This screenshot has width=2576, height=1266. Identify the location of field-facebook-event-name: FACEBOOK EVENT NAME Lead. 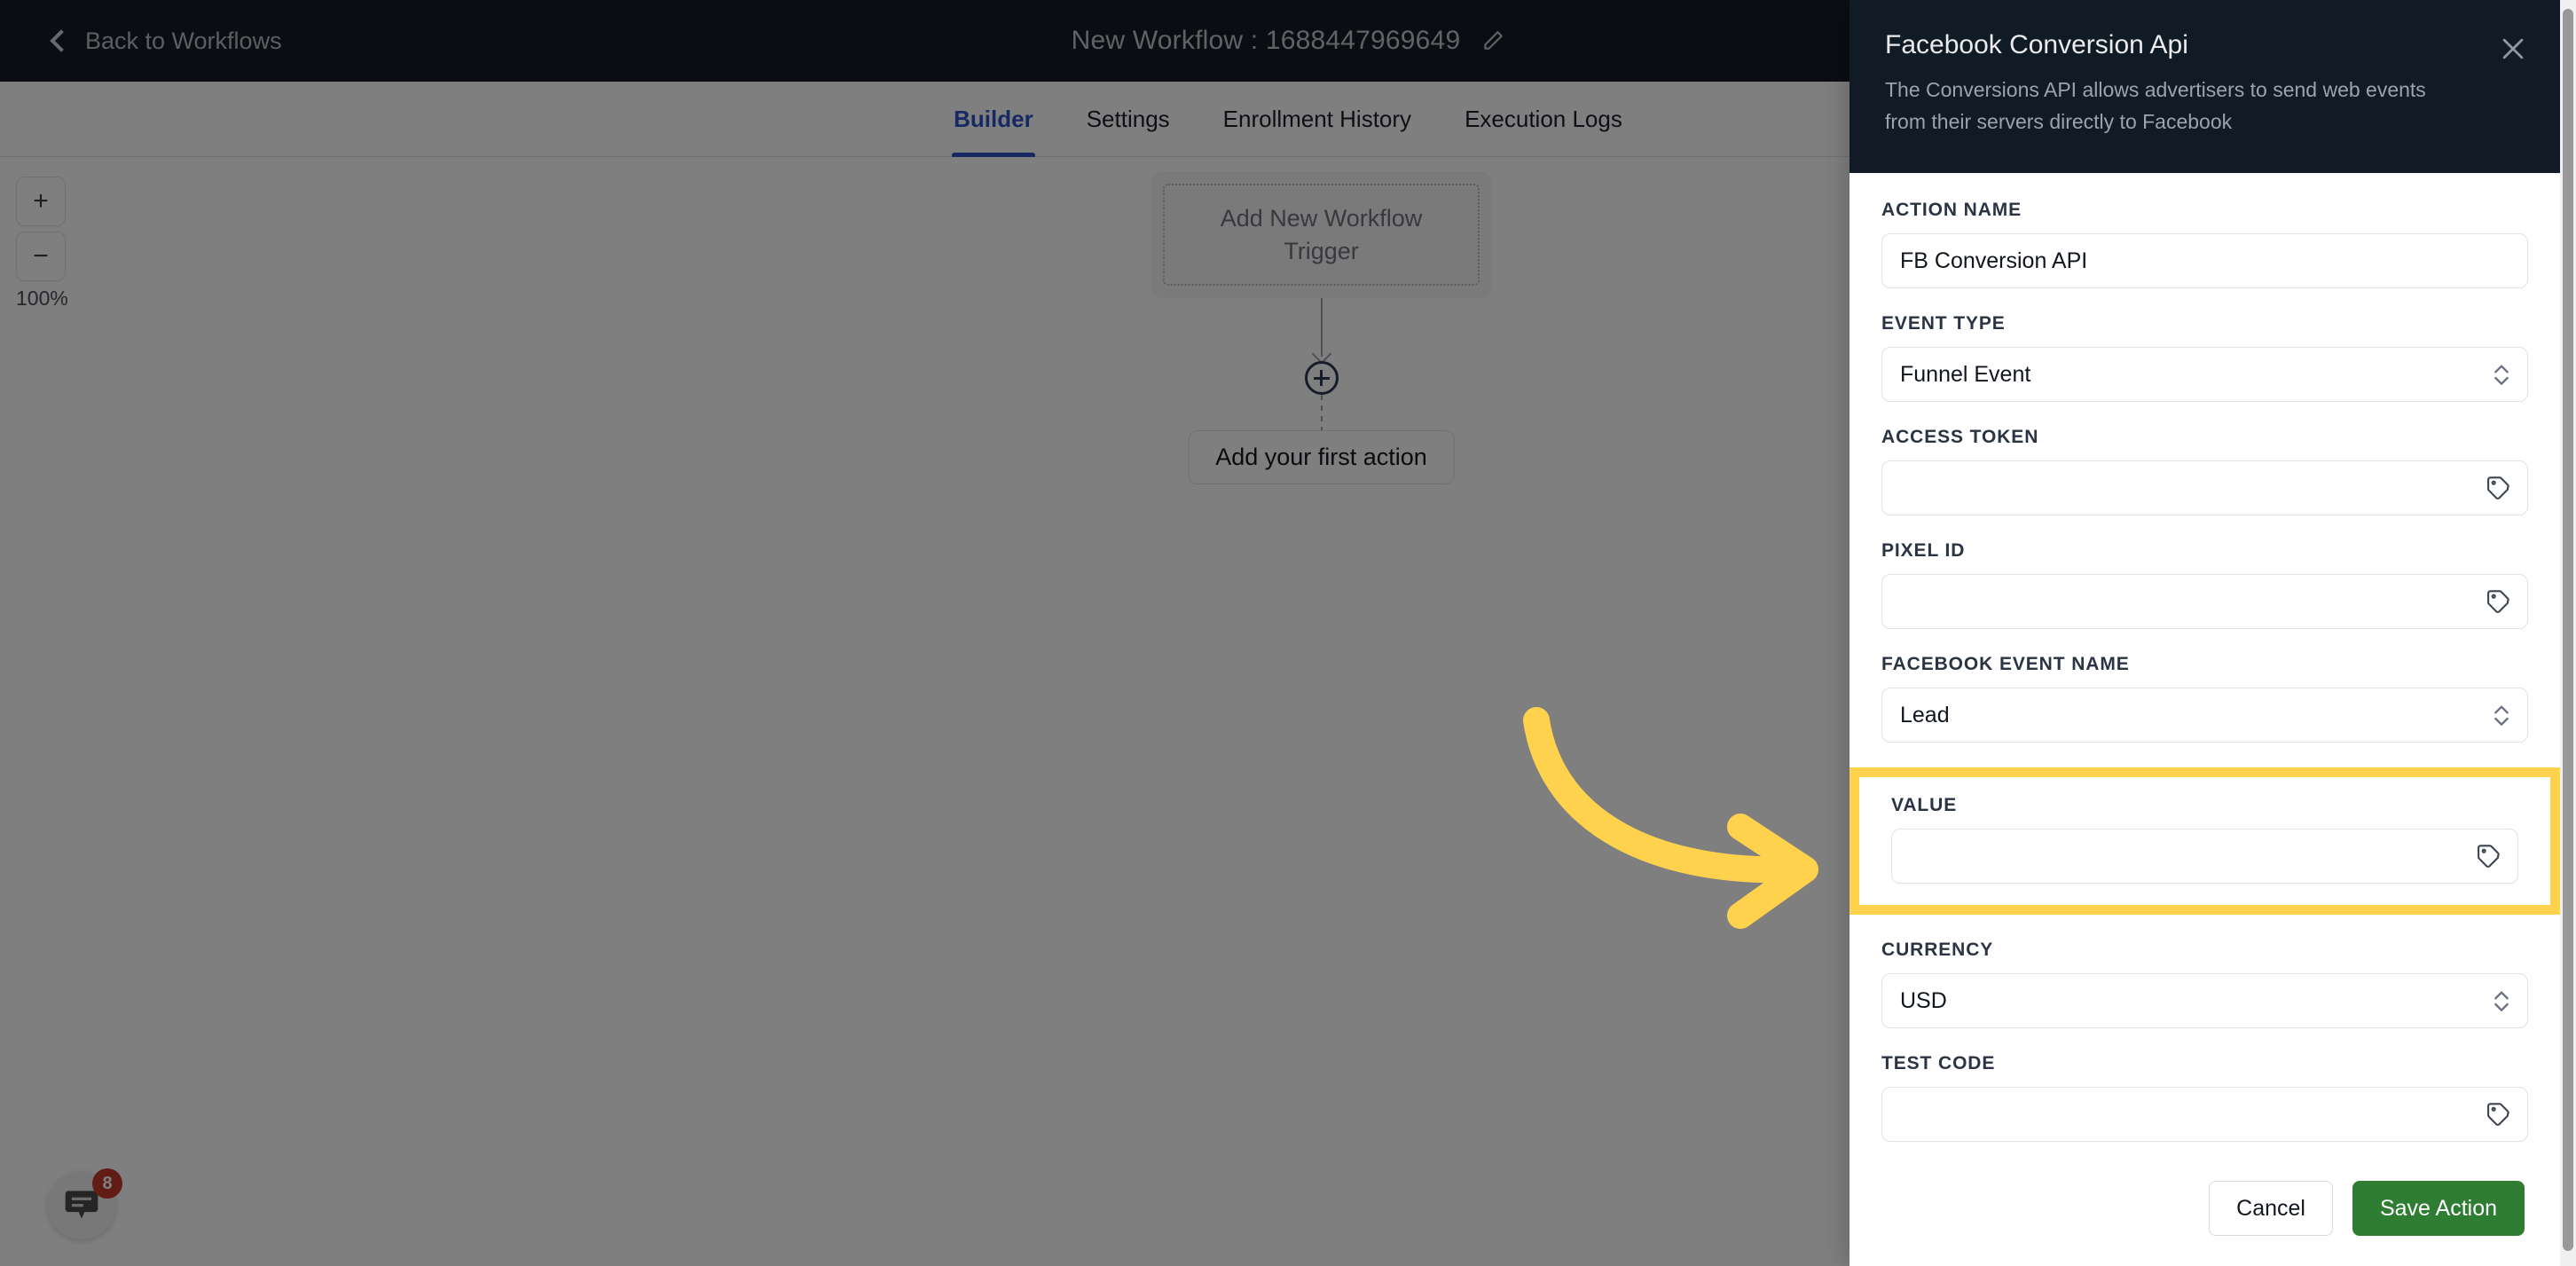
(2205, 698).